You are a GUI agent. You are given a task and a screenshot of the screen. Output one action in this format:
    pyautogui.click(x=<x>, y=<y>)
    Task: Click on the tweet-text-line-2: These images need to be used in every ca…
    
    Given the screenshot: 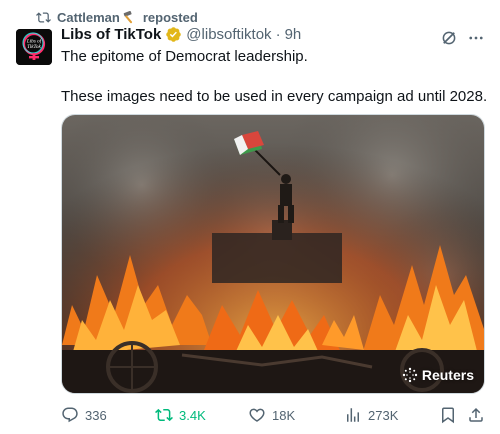 What is the action you would take?
    pyautogui.click(x=274, y=96)
    